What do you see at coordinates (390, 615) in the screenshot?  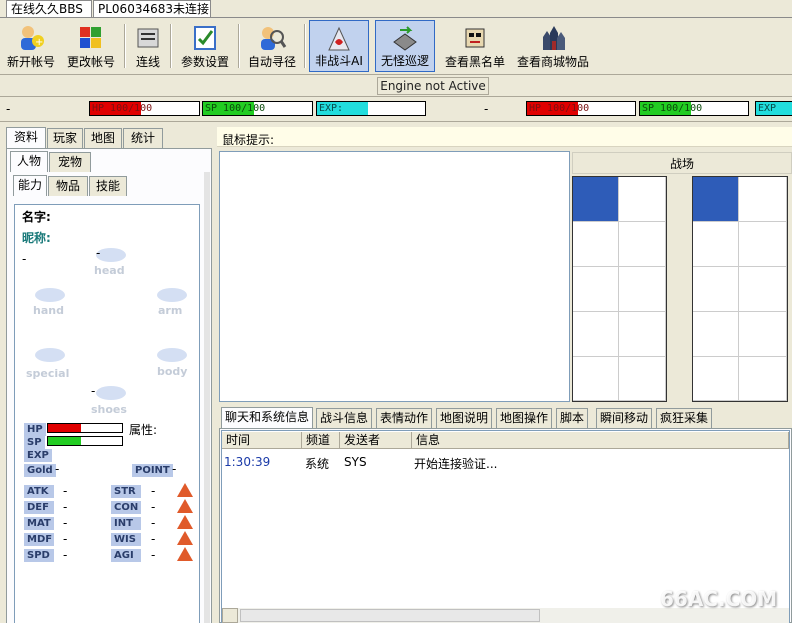 I see `scroll-thumb` at bounding box center [390, 615].